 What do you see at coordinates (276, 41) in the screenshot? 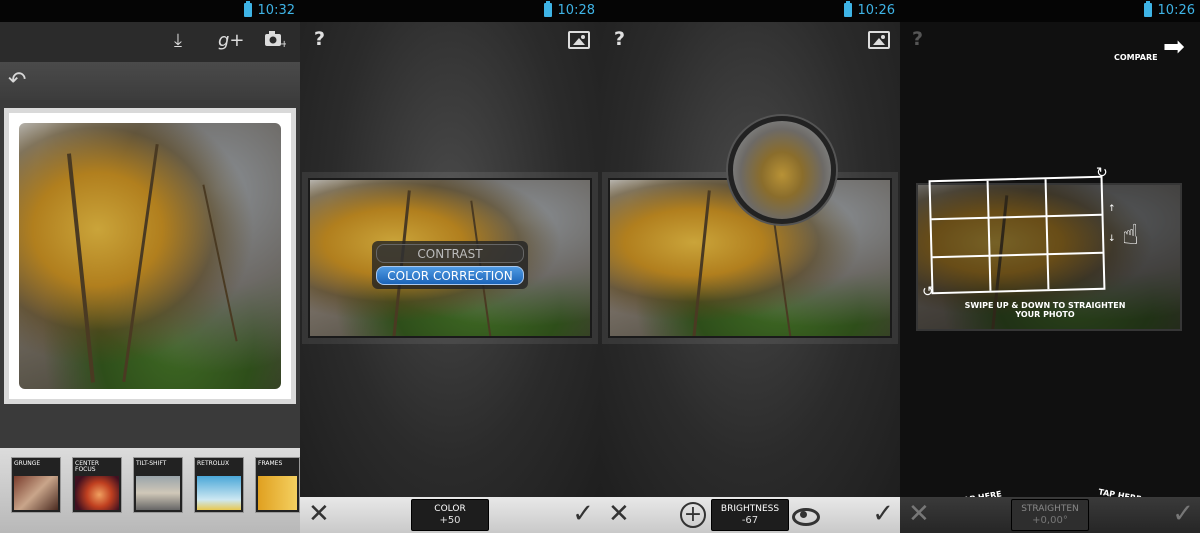
I see `camera-add-icon: +` at bounding box center [276, 41].